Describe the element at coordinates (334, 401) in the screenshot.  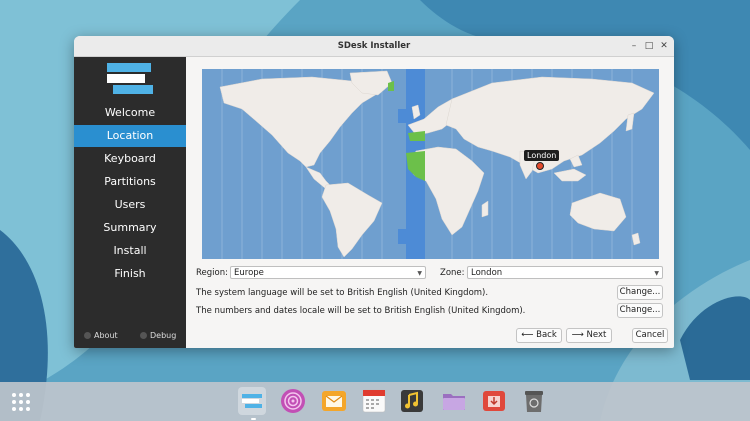
I see `mail-icon` at that location.